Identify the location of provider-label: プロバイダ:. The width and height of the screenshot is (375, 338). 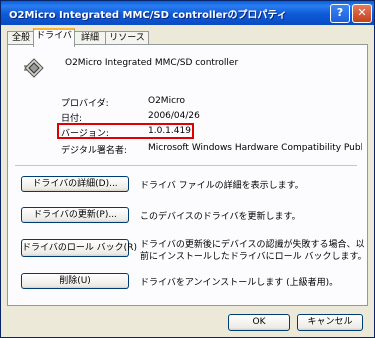
(85, 104).